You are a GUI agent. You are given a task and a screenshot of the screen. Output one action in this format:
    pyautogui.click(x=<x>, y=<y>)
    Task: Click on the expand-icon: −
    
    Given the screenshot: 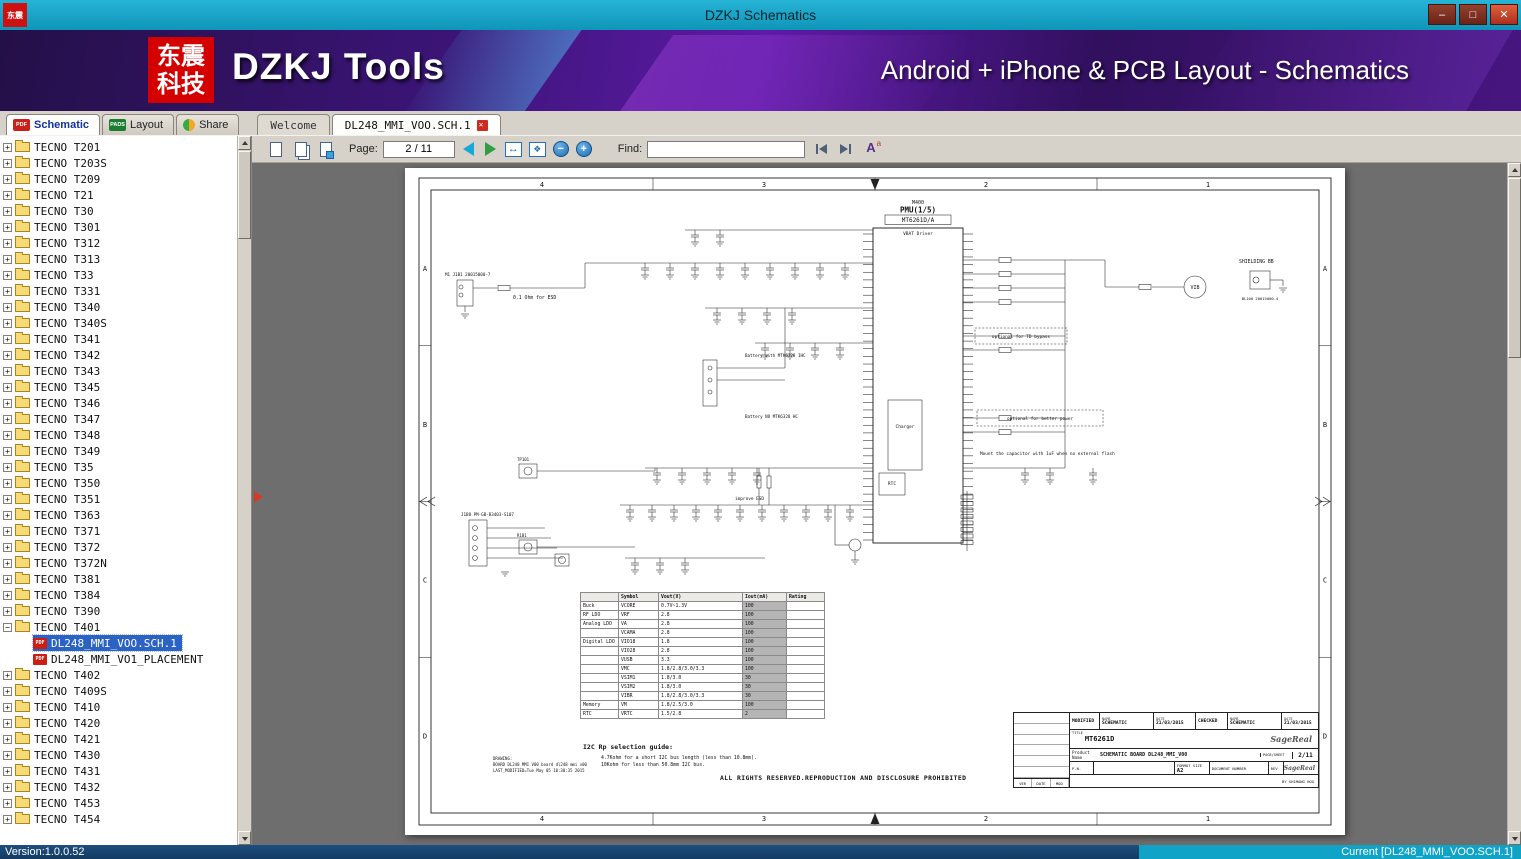 What is the action you would take?
    pyautogui.click(x=7, y=627)
    